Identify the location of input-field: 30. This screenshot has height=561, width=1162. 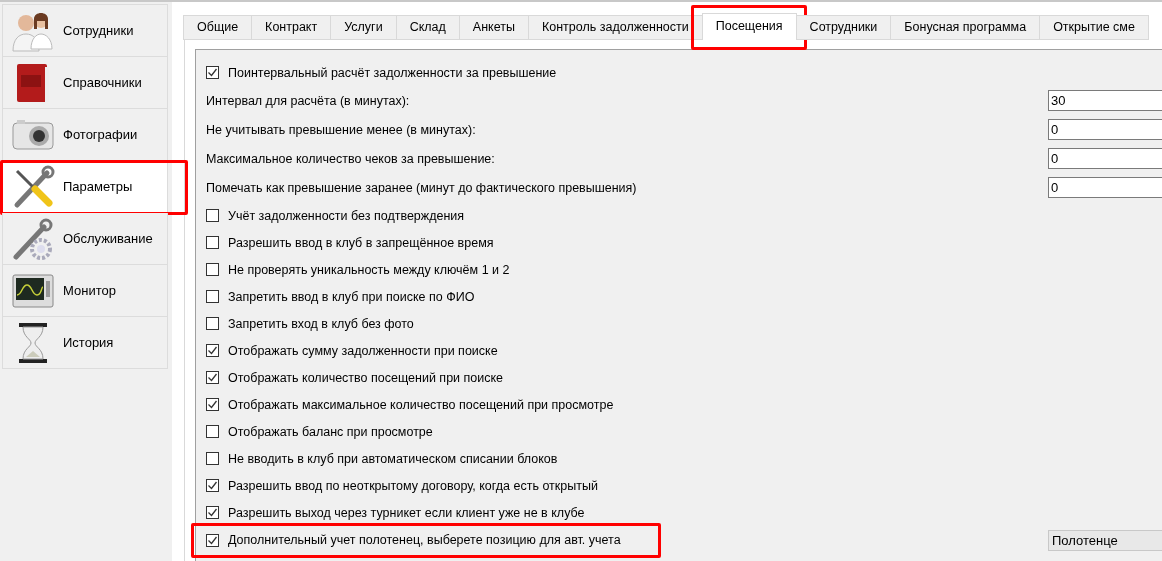
(1105, 100).